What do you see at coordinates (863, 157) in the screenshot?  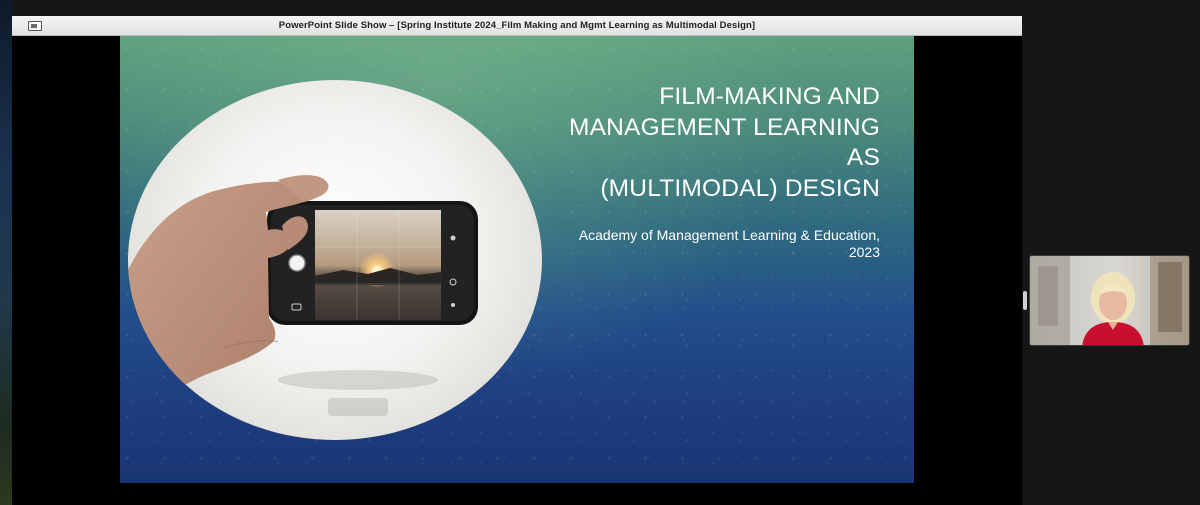 I see `slide-title-line: AS` at bounding box center [863, 157].